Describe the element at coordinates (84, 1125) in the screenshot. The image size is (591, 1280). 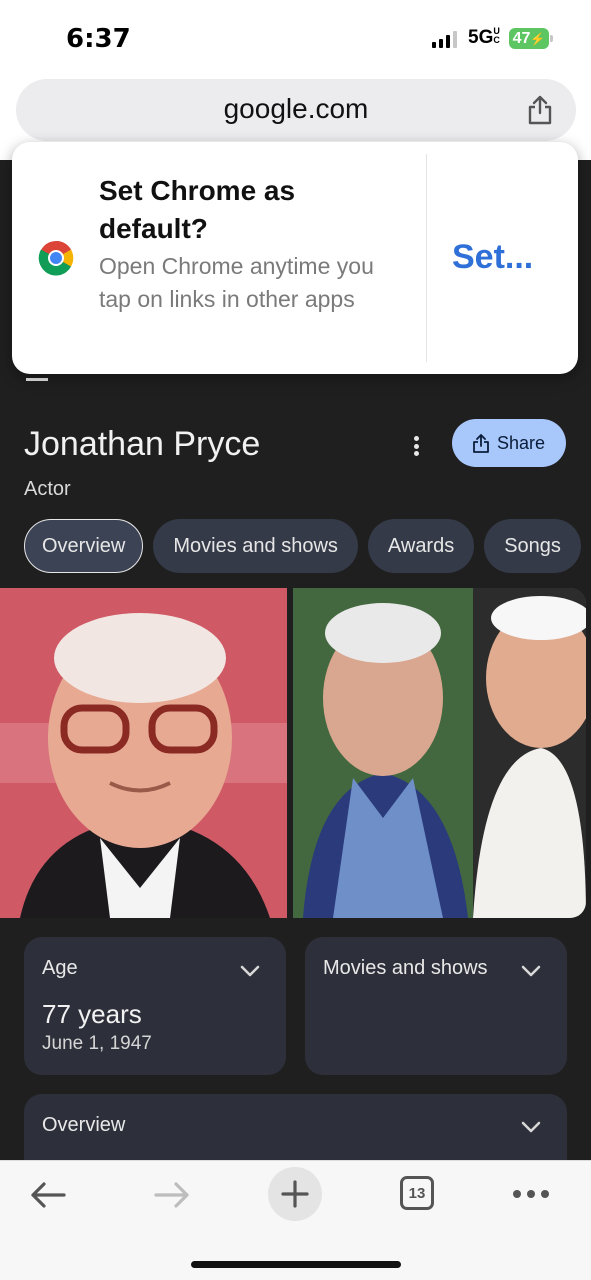
I see `overview-card-label: Overview` at that location.